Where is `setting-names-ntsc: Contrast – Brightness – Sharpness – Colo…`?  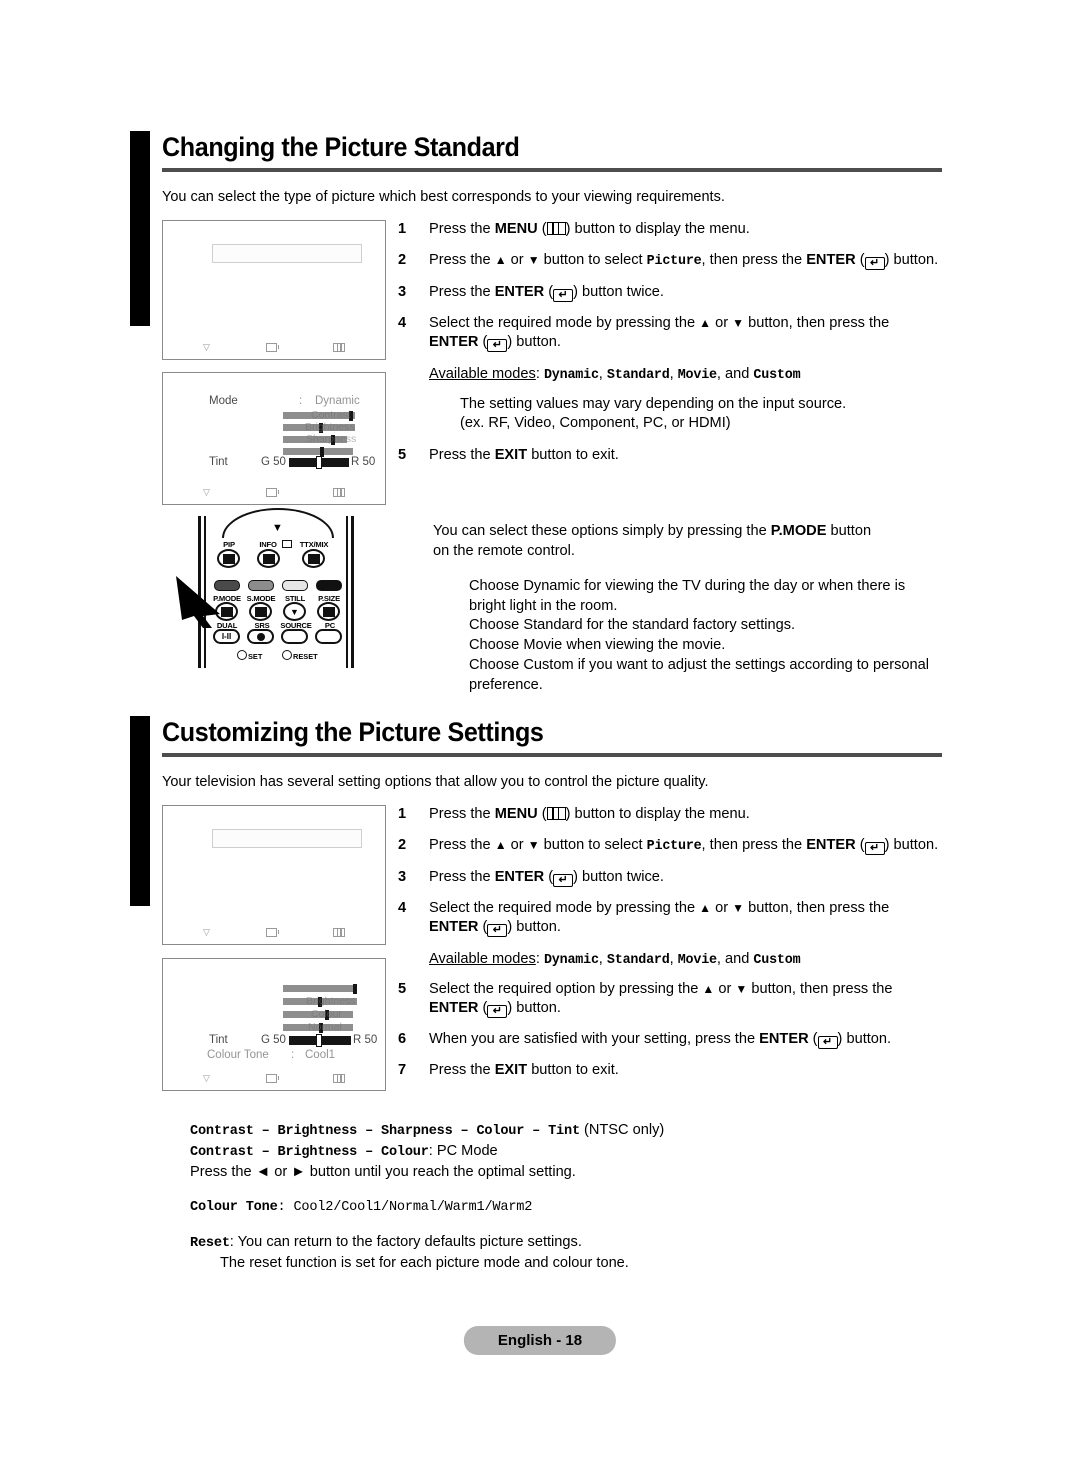
setting-names-ntsc: Contrast – Brightness – Sharpness – Colo… is located at coordinates (385, 1131).